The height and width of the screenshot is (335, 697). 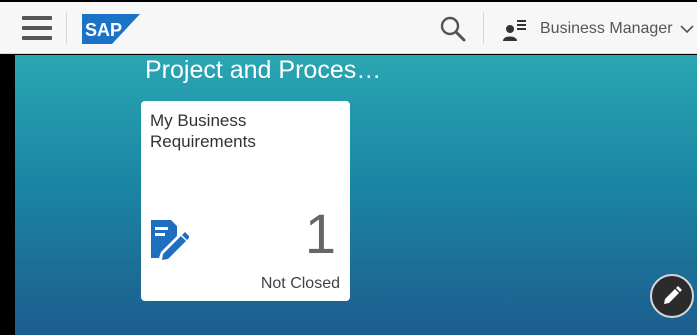 I want to click on sap-logo: SAP, so click(x=111, y=29).